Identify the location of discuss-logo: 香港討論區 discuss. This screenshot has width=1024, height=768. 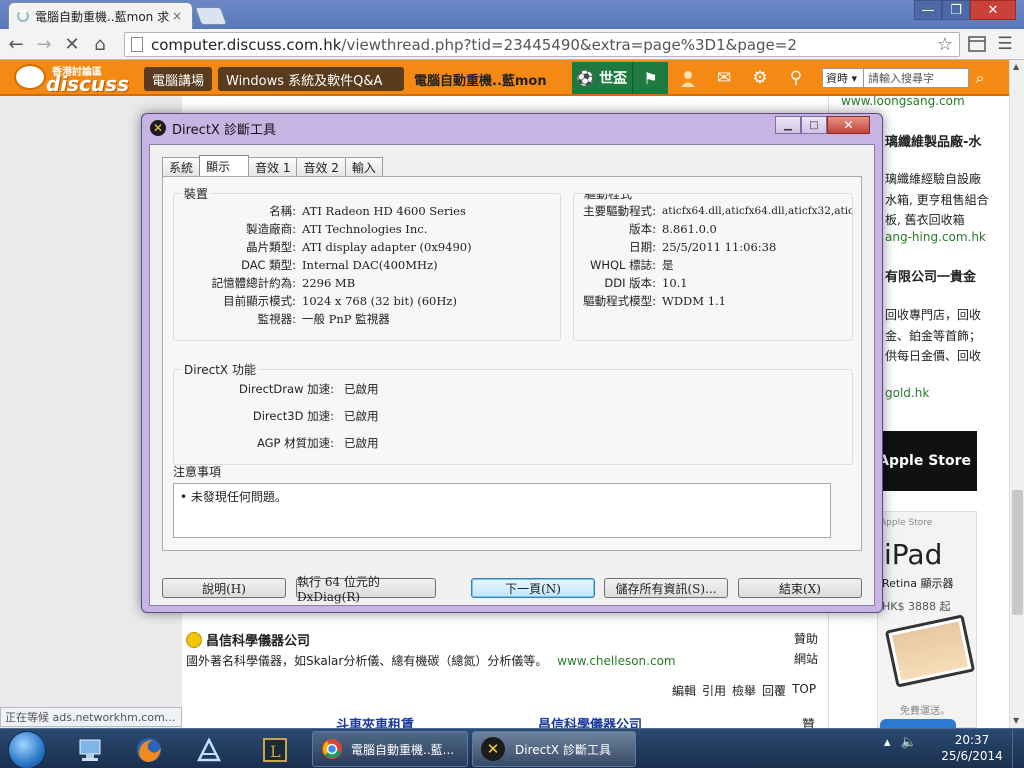
(71, 79).